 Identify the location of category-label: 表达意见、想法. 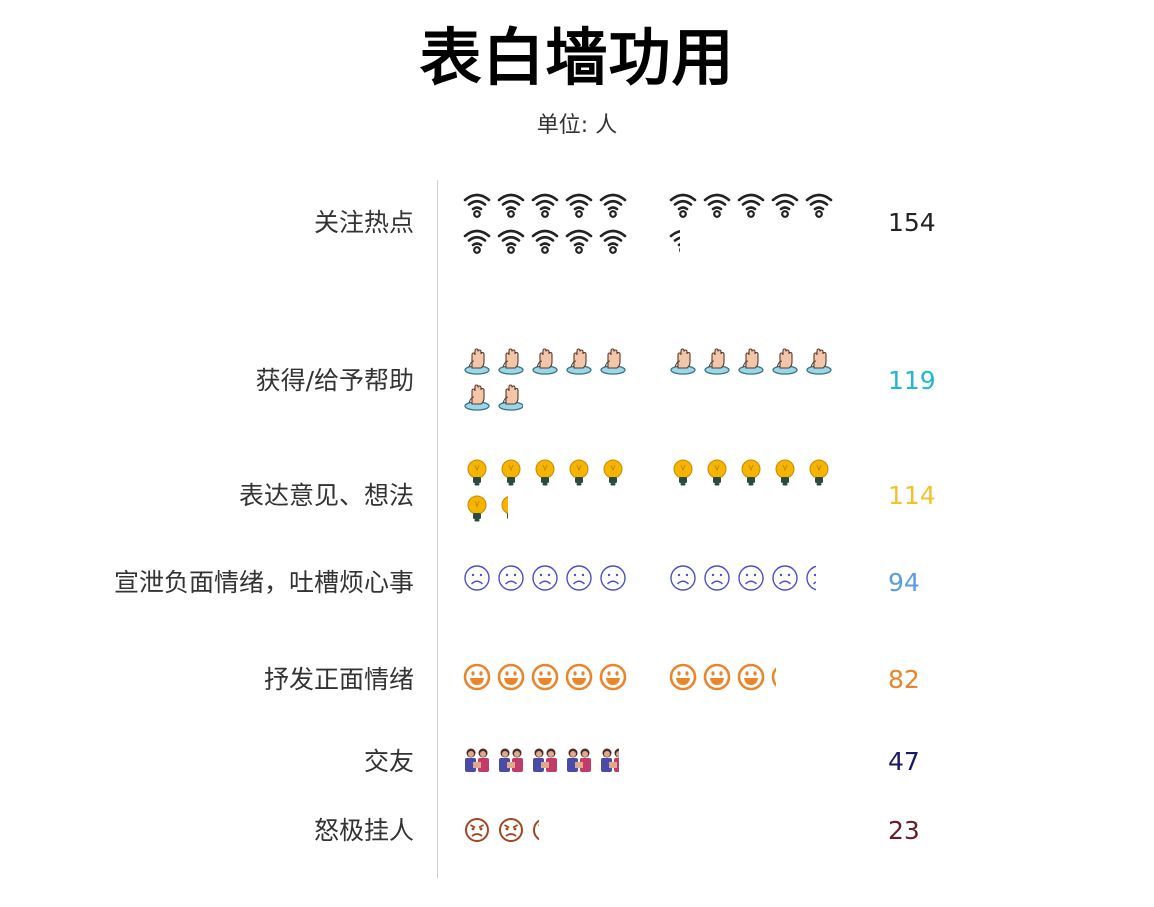
(326, 495).